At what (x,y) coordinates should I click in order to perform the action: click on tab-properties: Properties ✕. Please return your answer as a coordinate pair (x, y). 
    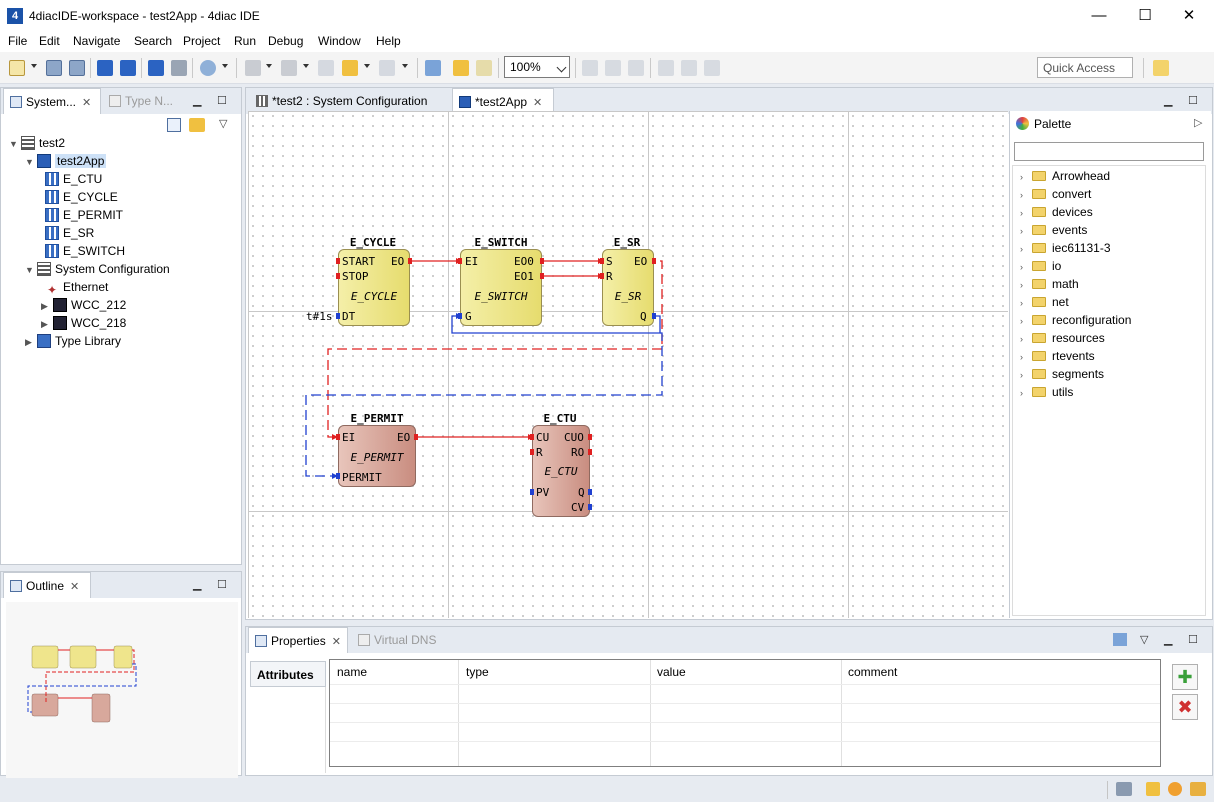
    Looking at the image, I should click on (298, 640).